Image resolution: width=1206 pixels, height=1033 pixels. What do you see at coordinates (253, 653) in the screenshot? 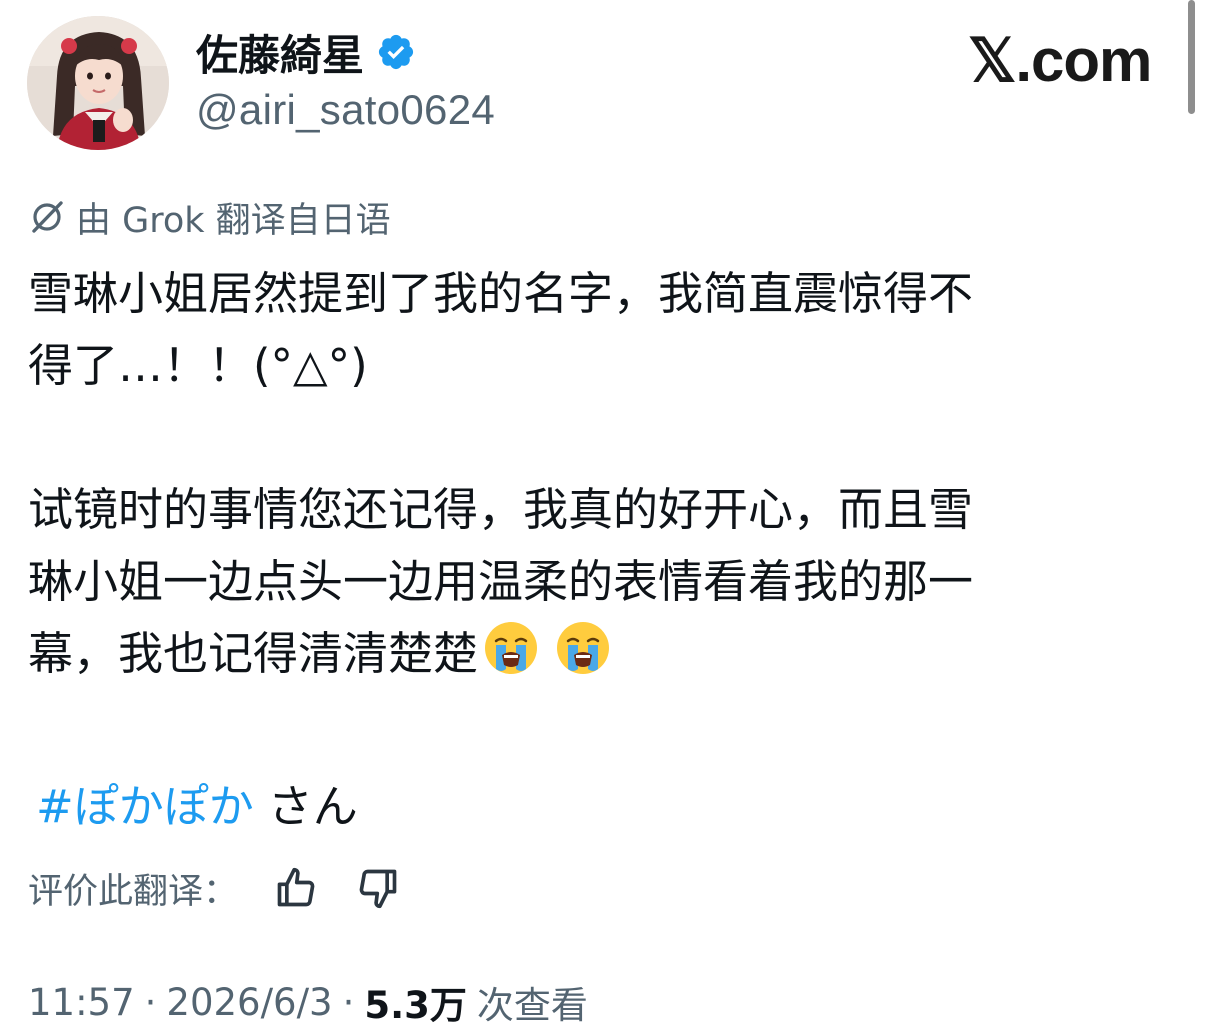
I see `tweet-line: 幕，我也记得清清楚楚` at bounding box center [253, 653].